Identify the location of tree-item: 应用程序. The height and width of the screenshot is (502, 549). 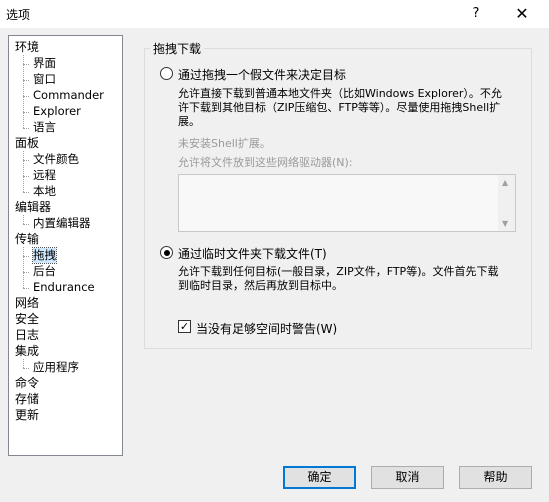
(56, 367).